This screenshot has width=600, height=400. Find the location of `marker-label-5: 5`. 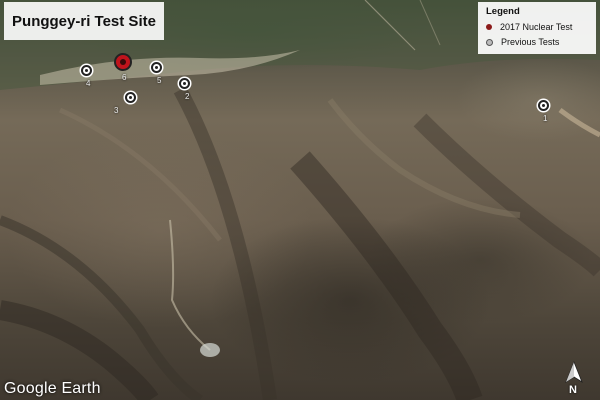

marker-label-5: 5 is located at coordinates (159, 80).